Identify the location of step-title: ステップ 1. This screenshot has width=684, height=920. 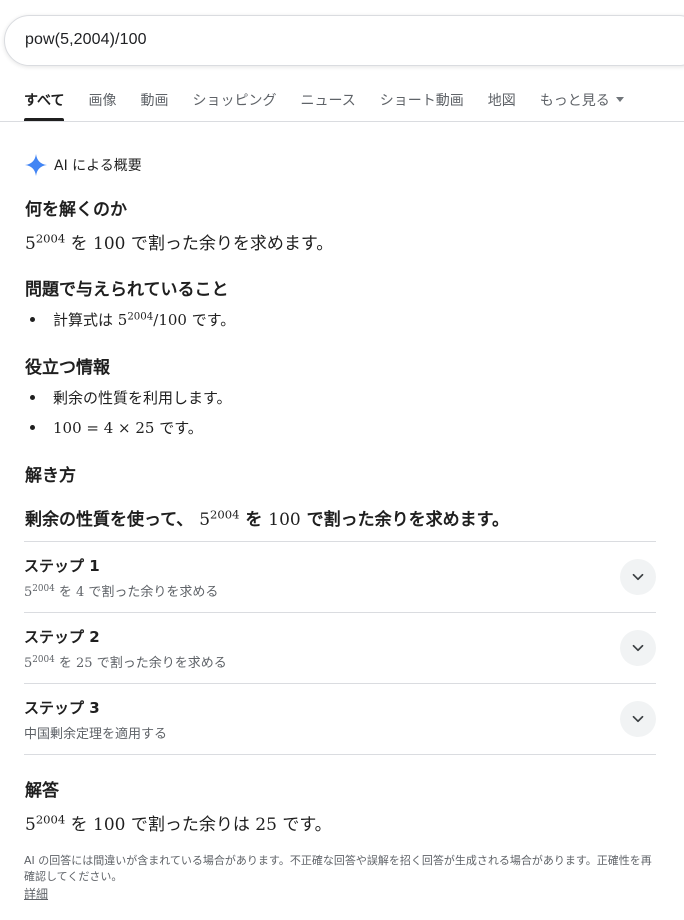
(62, 566).